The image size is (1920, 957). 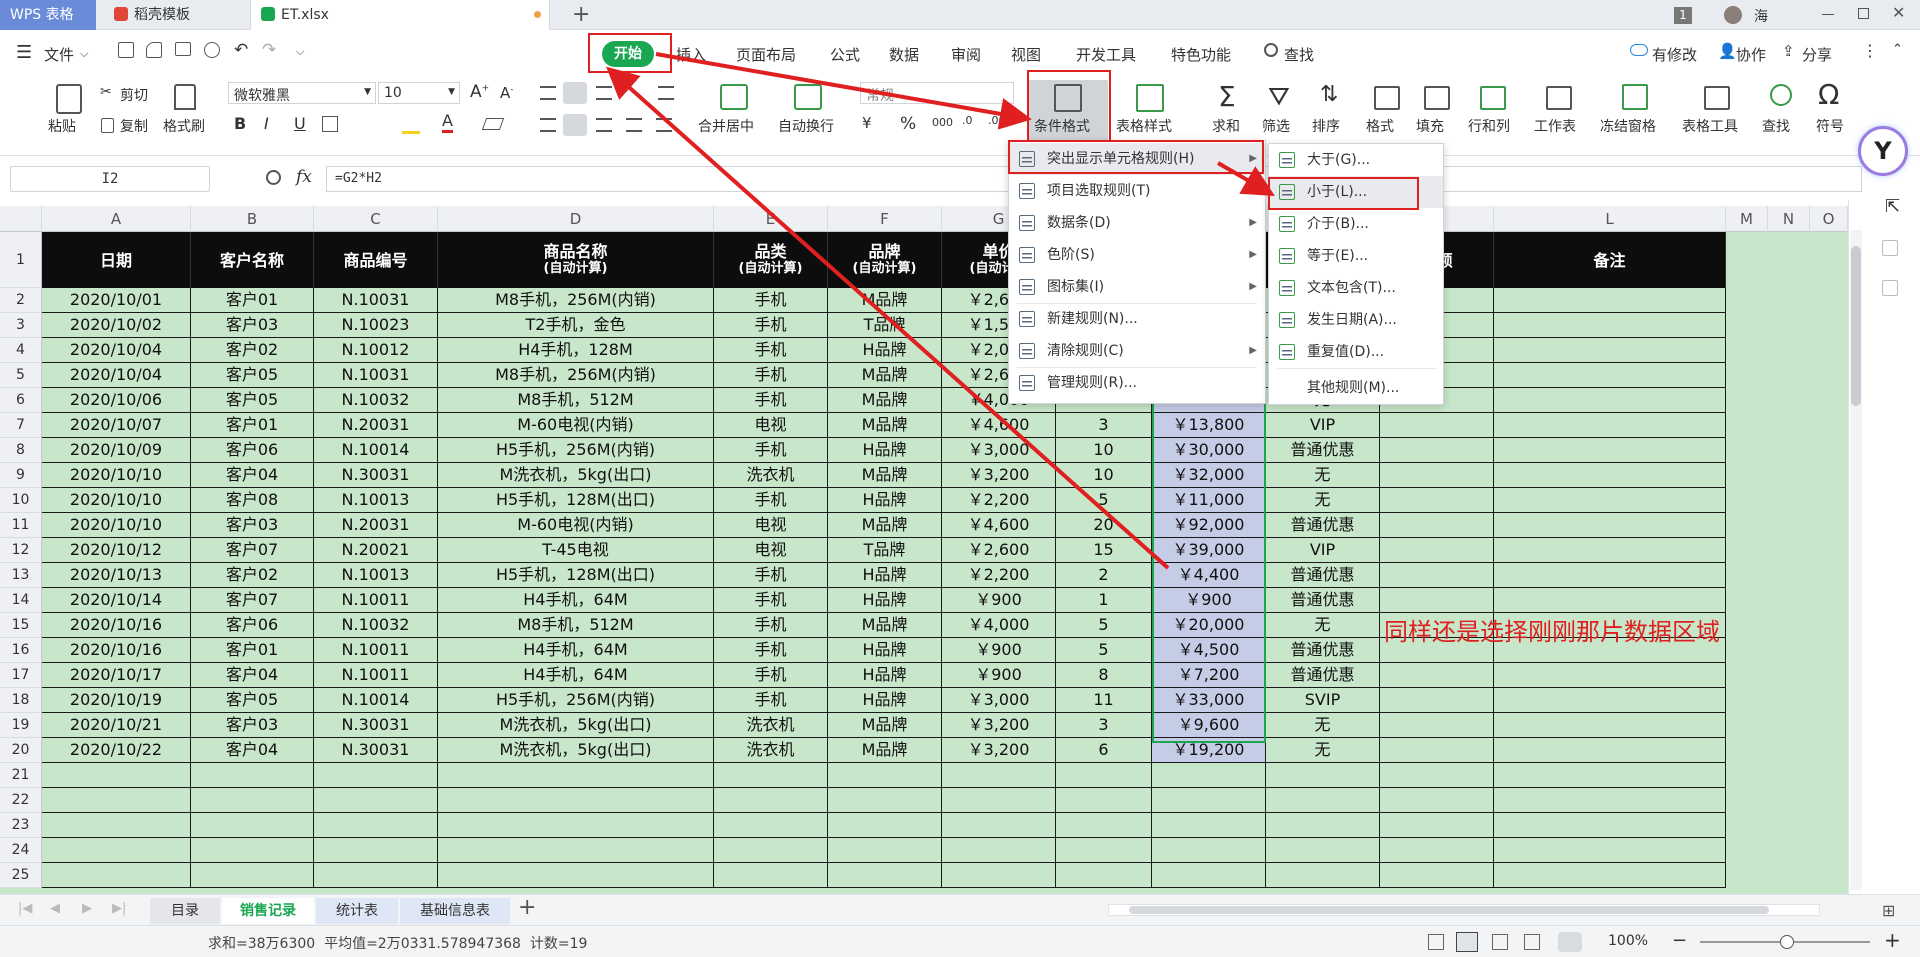 I want to click on restore-icon, so click(x=1863, y=13).